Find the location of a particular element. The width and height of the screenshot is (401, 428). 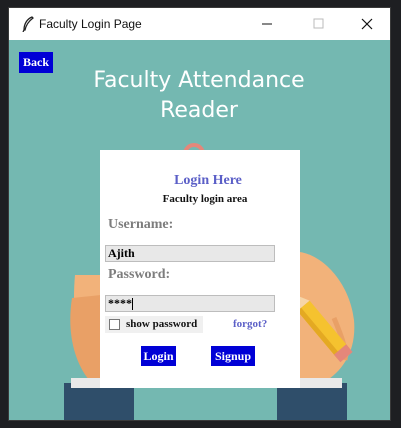

close-button is located at coordinates (367, 24).